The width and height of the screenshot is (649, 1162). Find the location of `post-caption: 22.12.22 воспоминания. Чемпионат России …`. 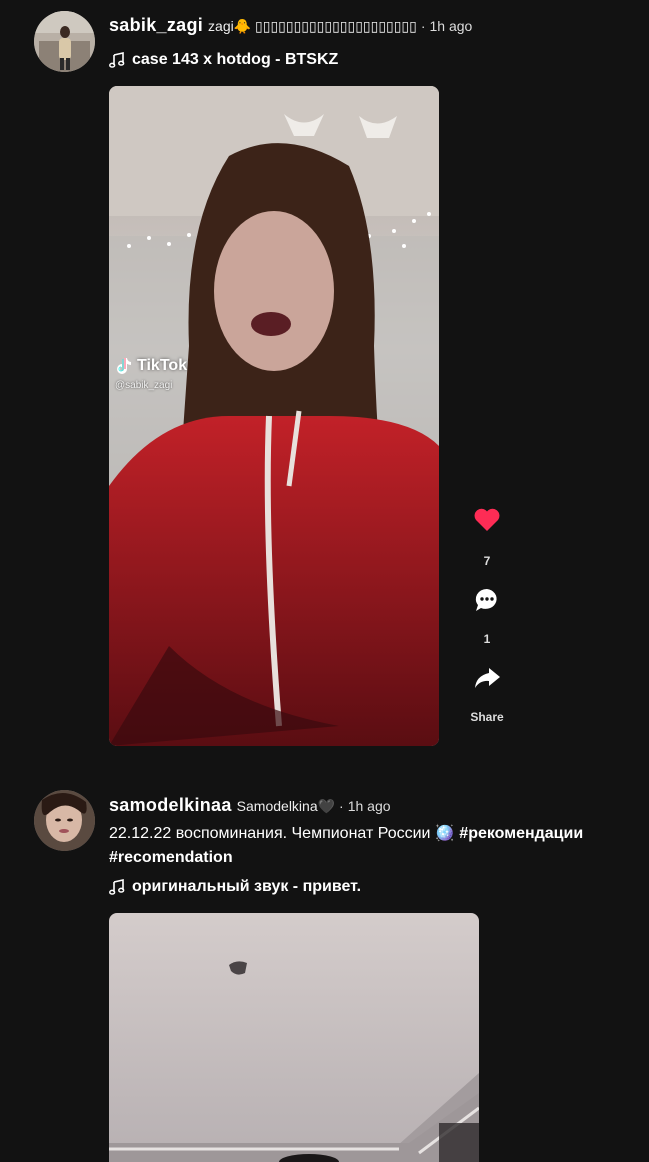

post-caption: 22.12.22 воспоминания. Чемпионат России … is located at coordinates (369, 846).